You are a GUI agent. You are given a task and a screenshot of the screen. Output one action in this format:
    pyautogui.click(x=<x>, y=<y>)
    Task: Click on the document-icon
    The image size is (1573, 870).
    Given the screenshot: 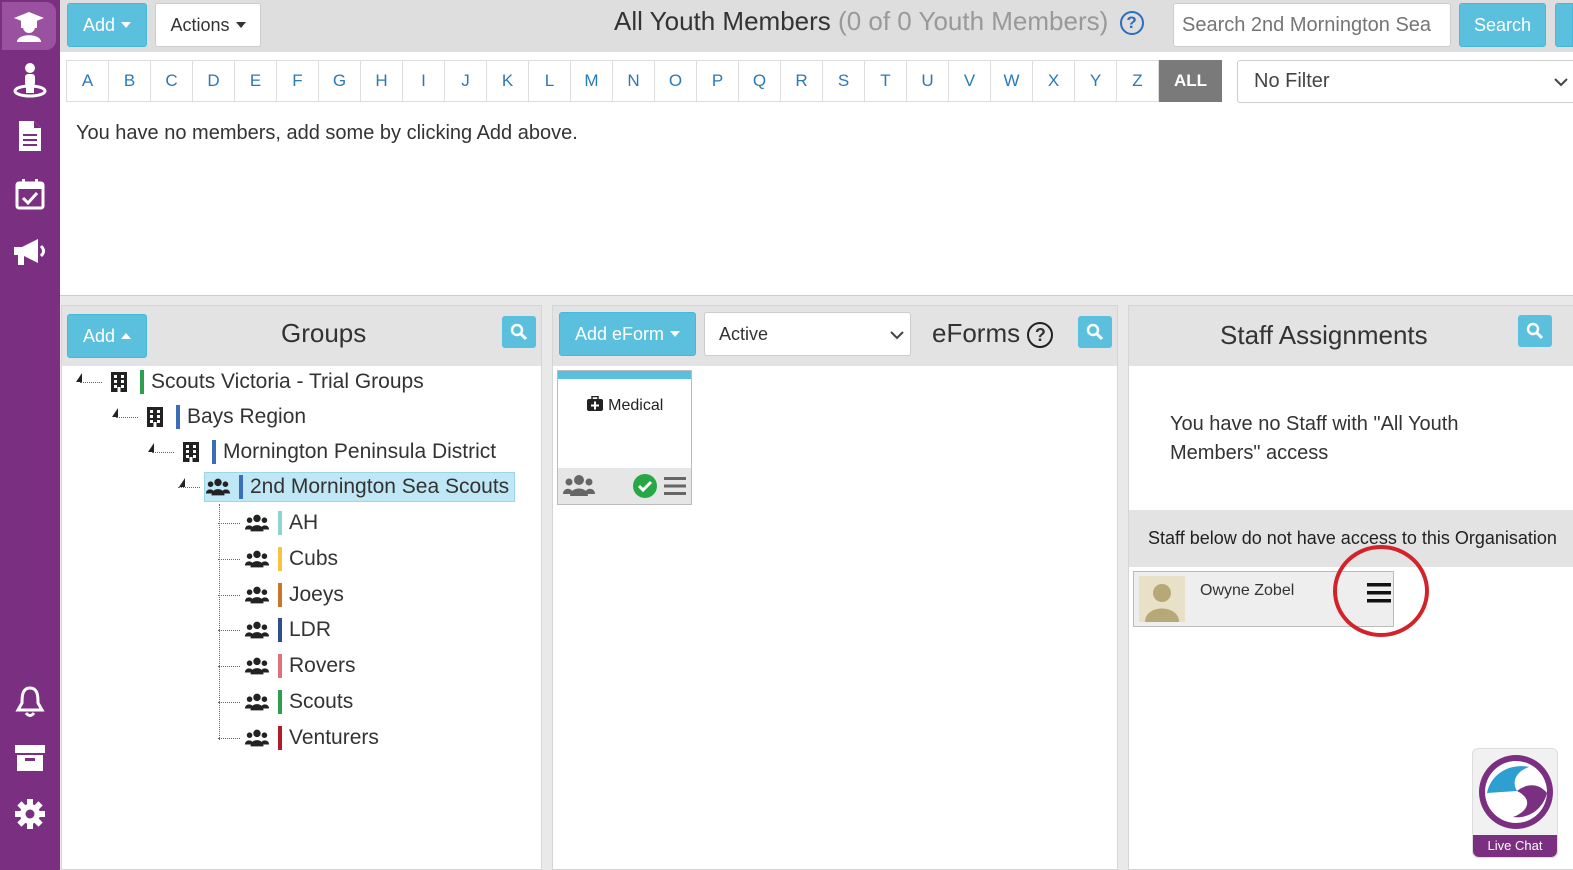 What is the action you would take?
    pyautogui.click(x=30, y=136)
    